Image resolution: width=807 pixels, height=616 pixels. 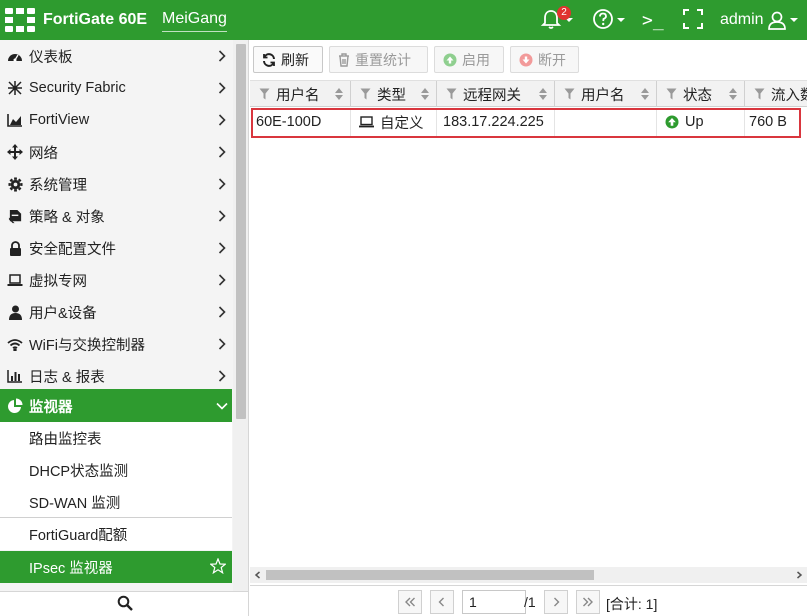 I want to click on bar-chart-icon, so click(x=15, y=376).